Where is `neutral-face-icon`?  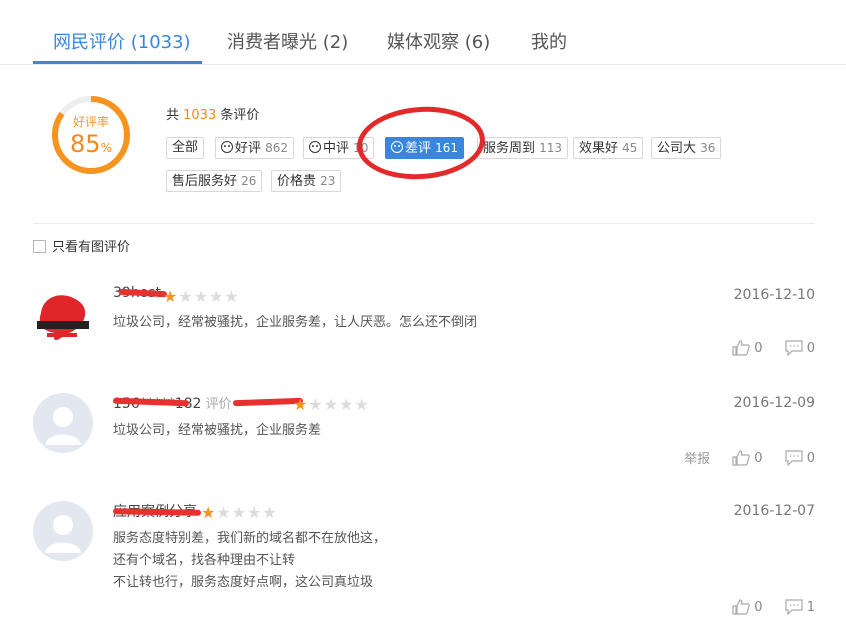
neutral-face-icon is located at coordinates (315, 147).